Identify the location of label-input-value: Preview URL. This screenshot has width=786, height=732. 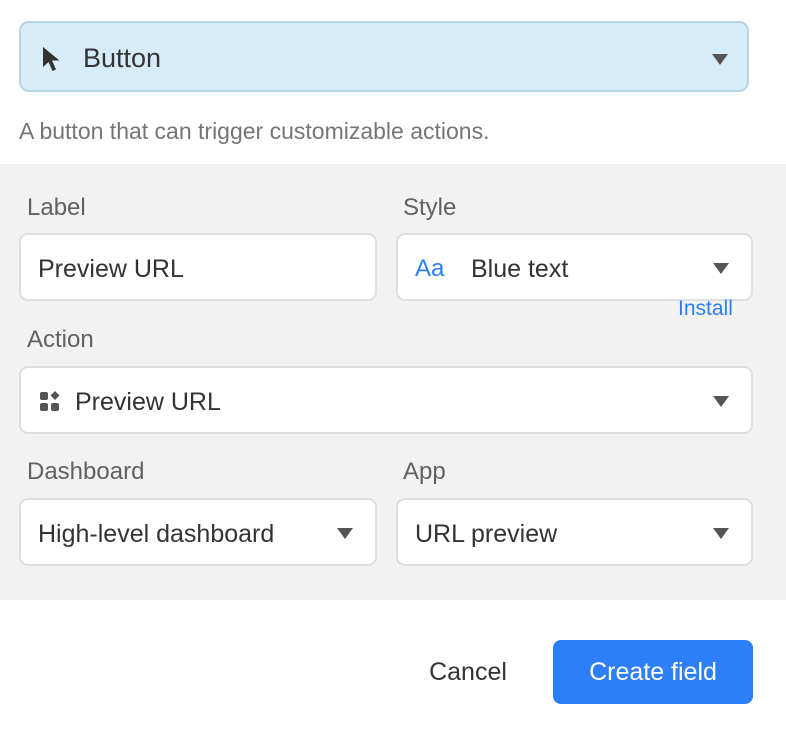
(111, 269).